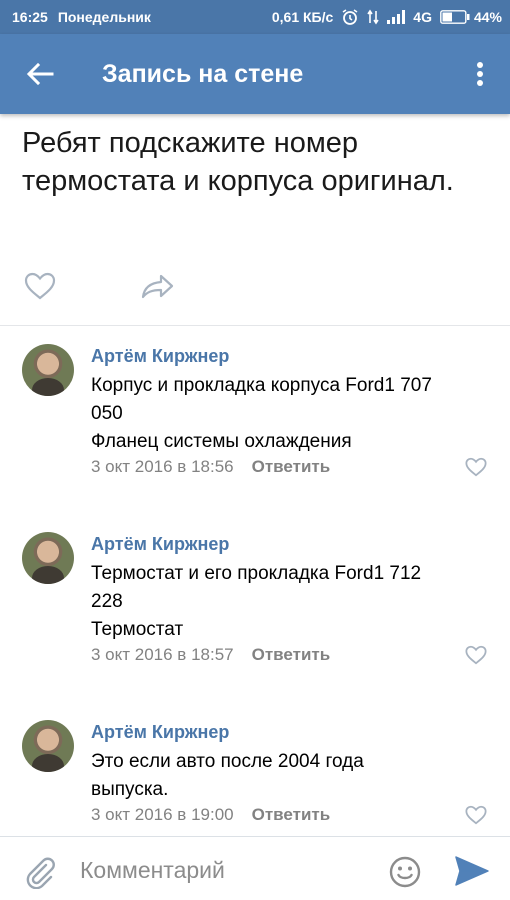 Image resolution: width=510 pixels, height=900 pixels. I want to click on comment-text-line: выпуска., so click(130, 789).